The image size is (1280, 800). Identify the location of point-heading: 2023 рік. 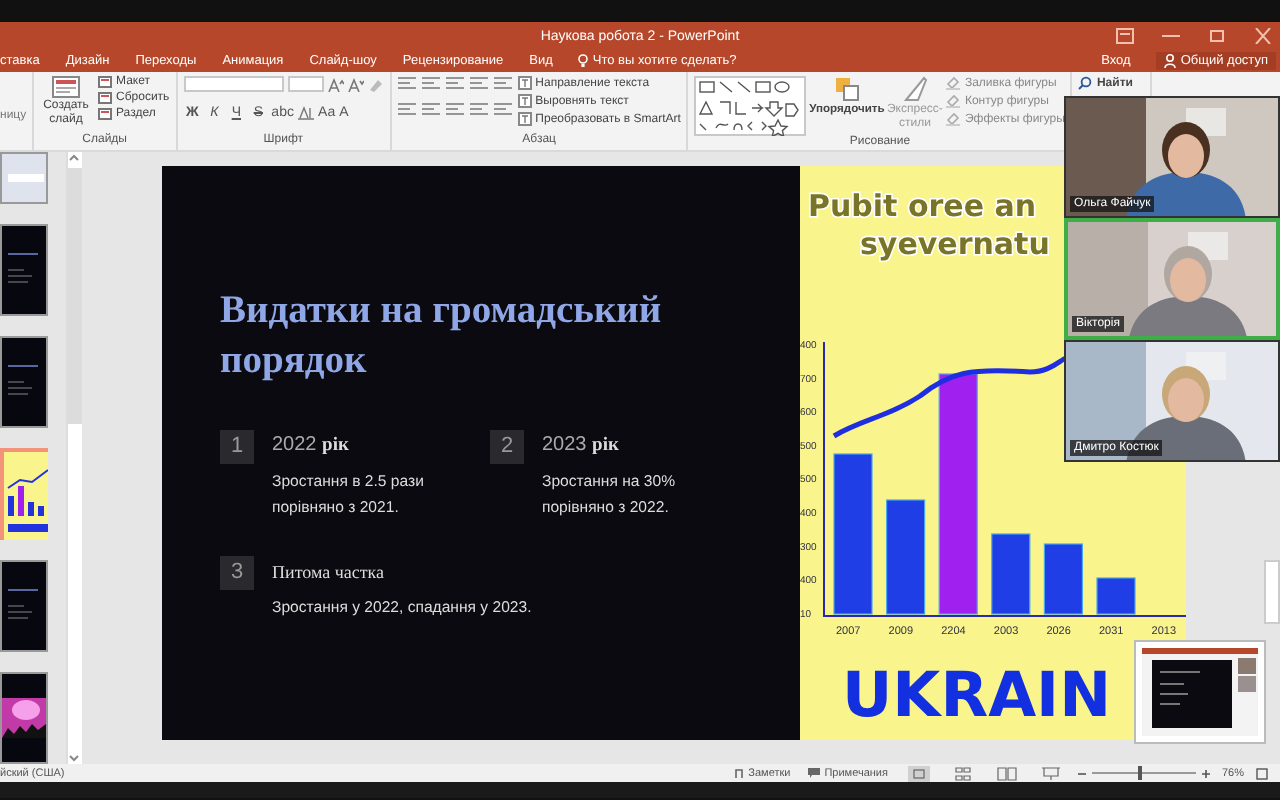
(581, 446).